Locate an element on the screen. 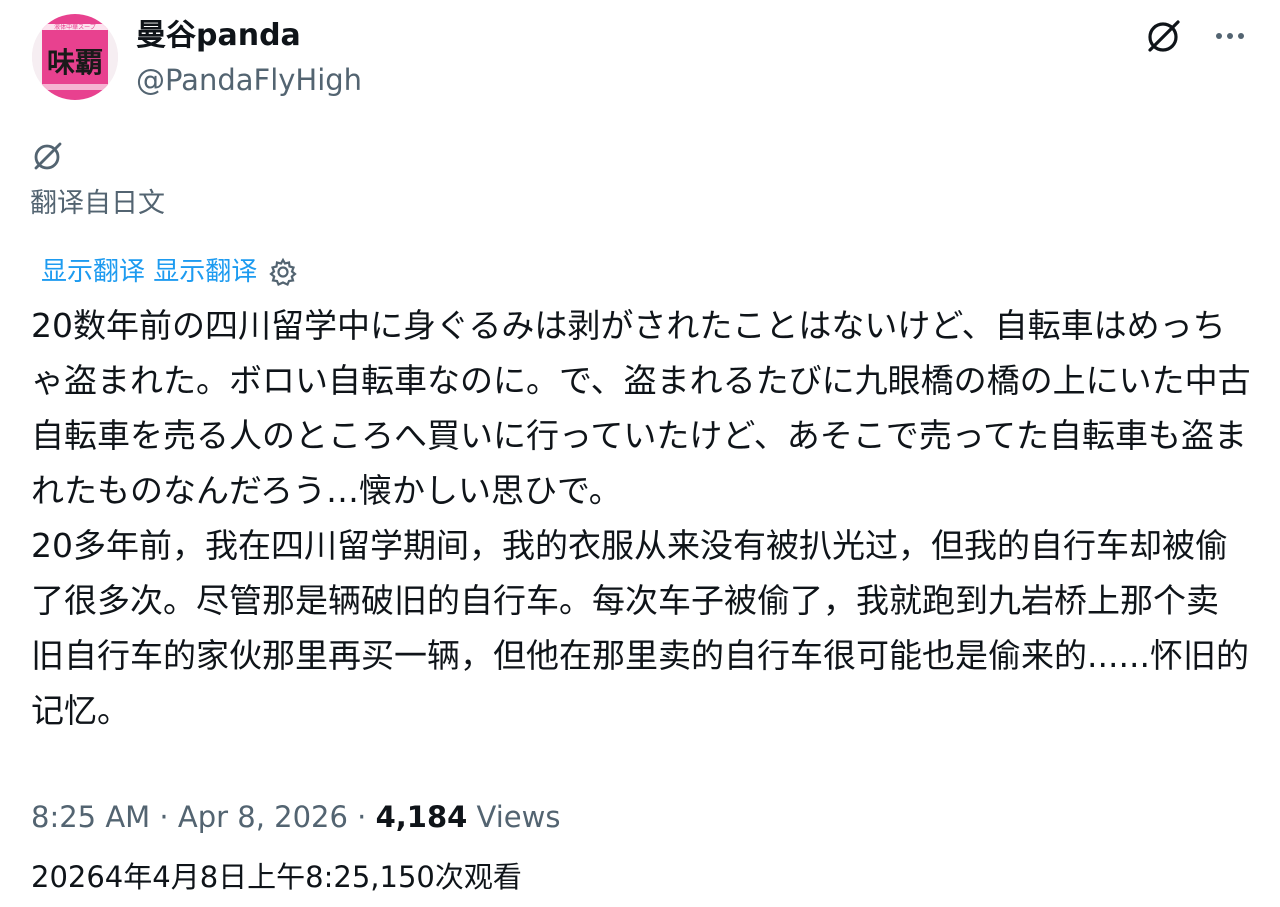 This screenshot has width=1280, height=907. translation-indicator is located at coordinates (48, 158).